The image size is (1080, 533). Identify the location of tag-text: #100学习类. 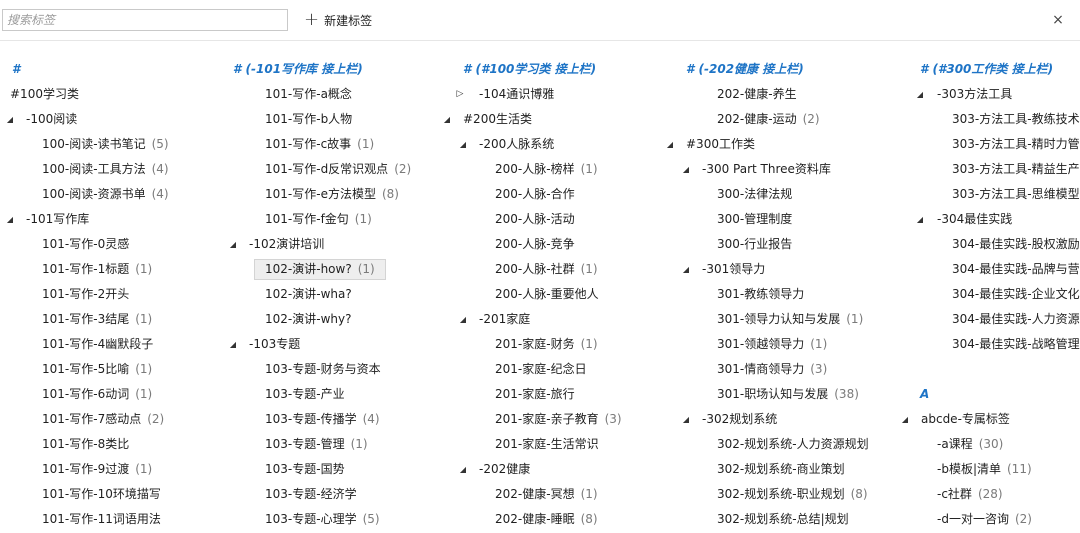
(44, 94).